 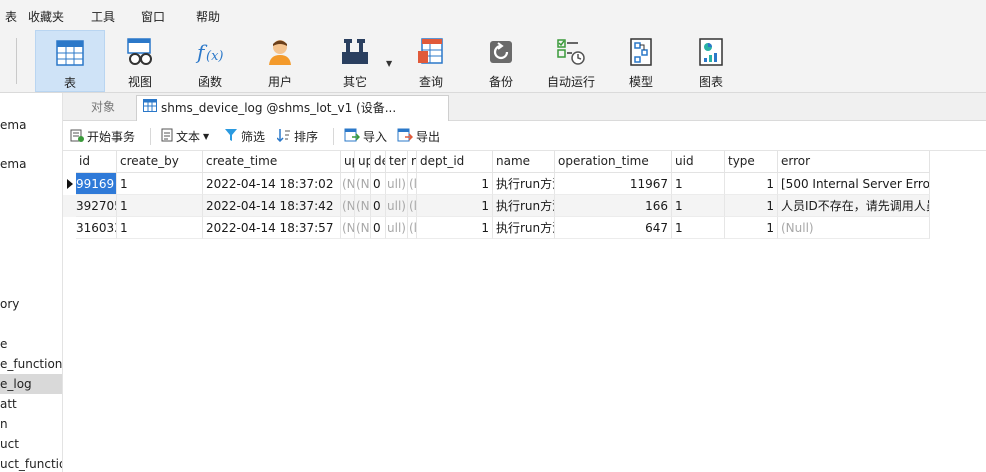 What do you see at coordinates (96, 228) in the screenshot?
I see `cell-id: 316033` at bounding box center [96, 228].